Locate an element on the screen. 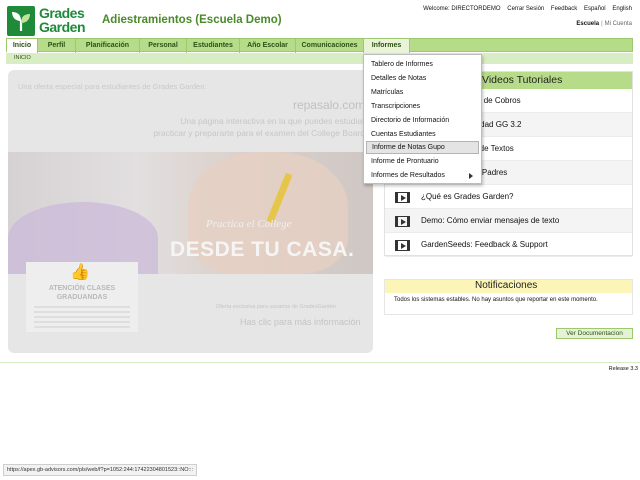 This screenshot has height=480, width=640. menu-item-matriculas: Matrículas is located at coordinates (422, 92).